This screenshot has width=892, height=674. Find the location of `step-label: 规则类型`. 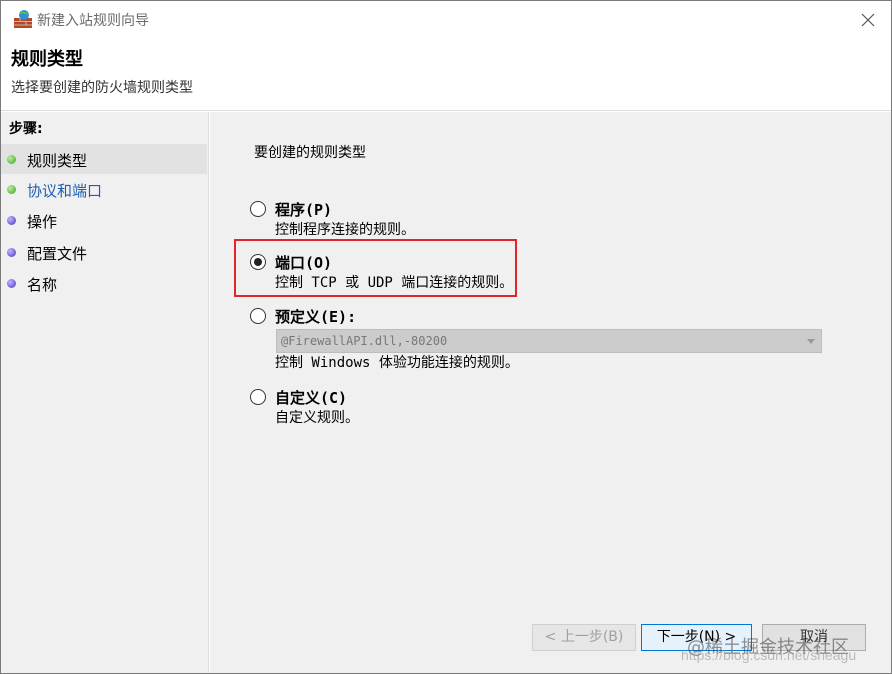

step-label: 规则类型 is located at coordinates (57, 161).